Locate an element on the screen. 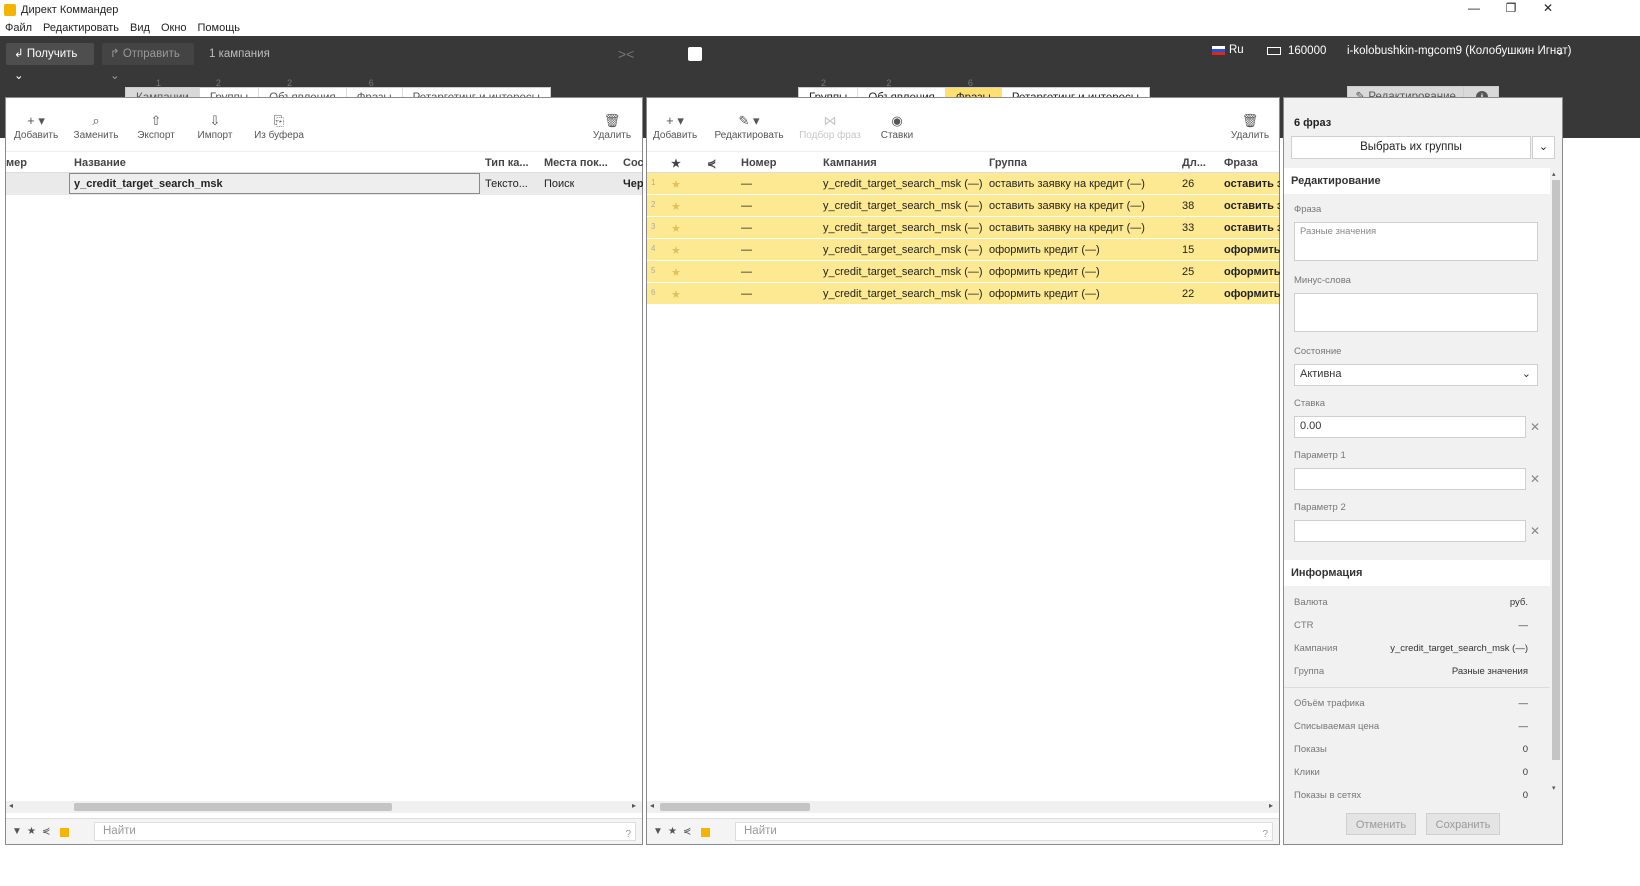 This screenshot has height=886, width=1640. vertical-scrollbar: ▴ ▾ is located at coordinates (1556, 482).